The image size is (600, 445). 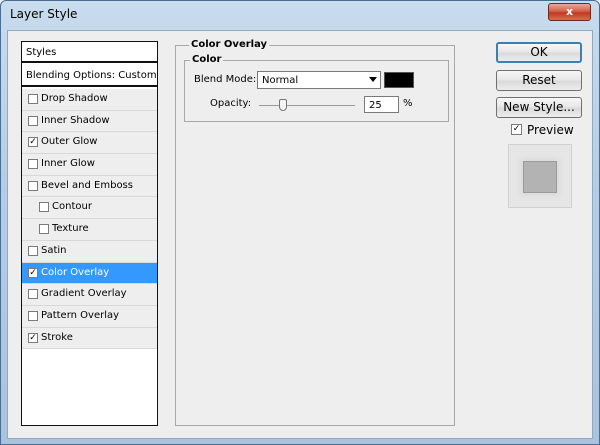 I want to click on styles-header: Styles, so click(x=89, y=52).